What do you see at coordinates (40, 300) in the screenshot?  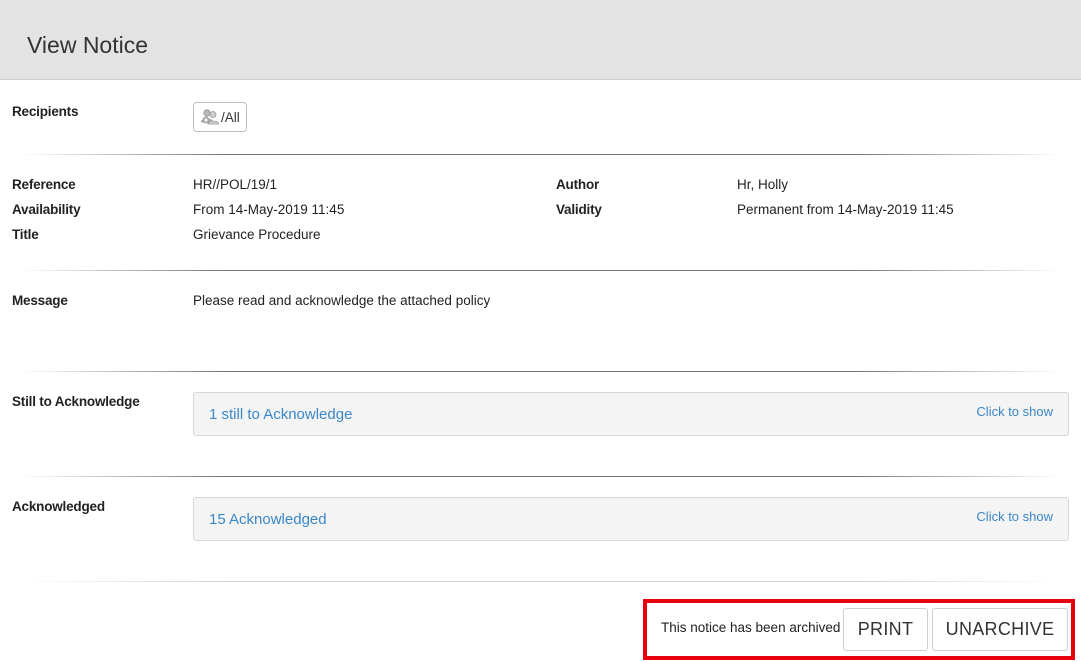 I see `message-label: Message` at bounding box center [40, 300].